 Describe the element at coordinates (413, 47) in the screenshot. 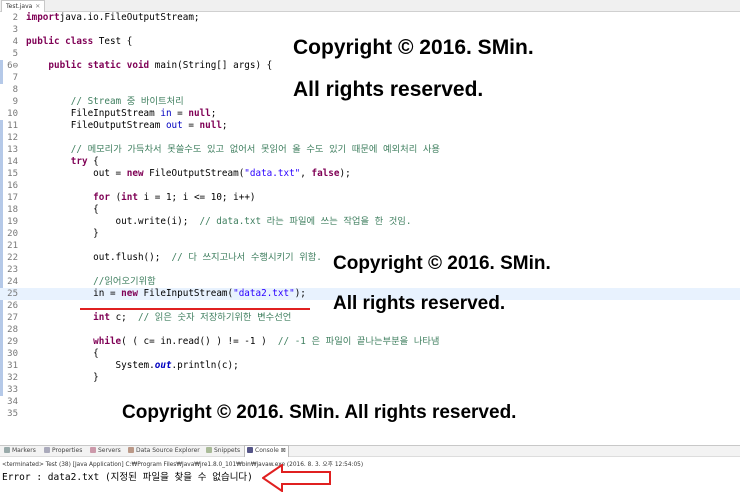

I see `copyright-watermark: Copyright © 2016. SMin.` at that location.